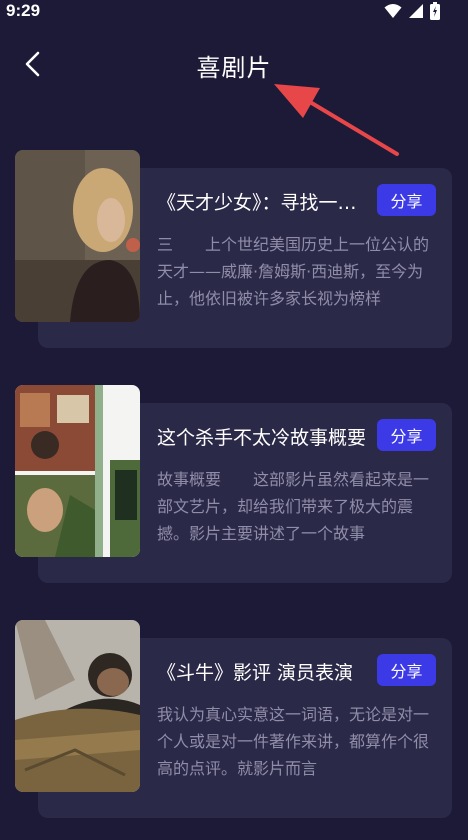  Describe the element at coordinates (416, 11) in the screenshot. I see `signal-icon` at that location.